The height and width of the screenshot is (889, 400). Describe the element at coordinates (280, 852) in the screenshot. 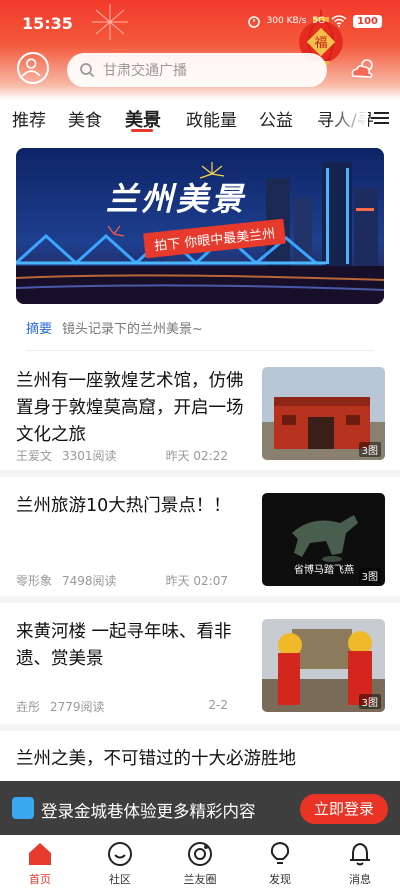

I see `lightbulb-icon` at that location.